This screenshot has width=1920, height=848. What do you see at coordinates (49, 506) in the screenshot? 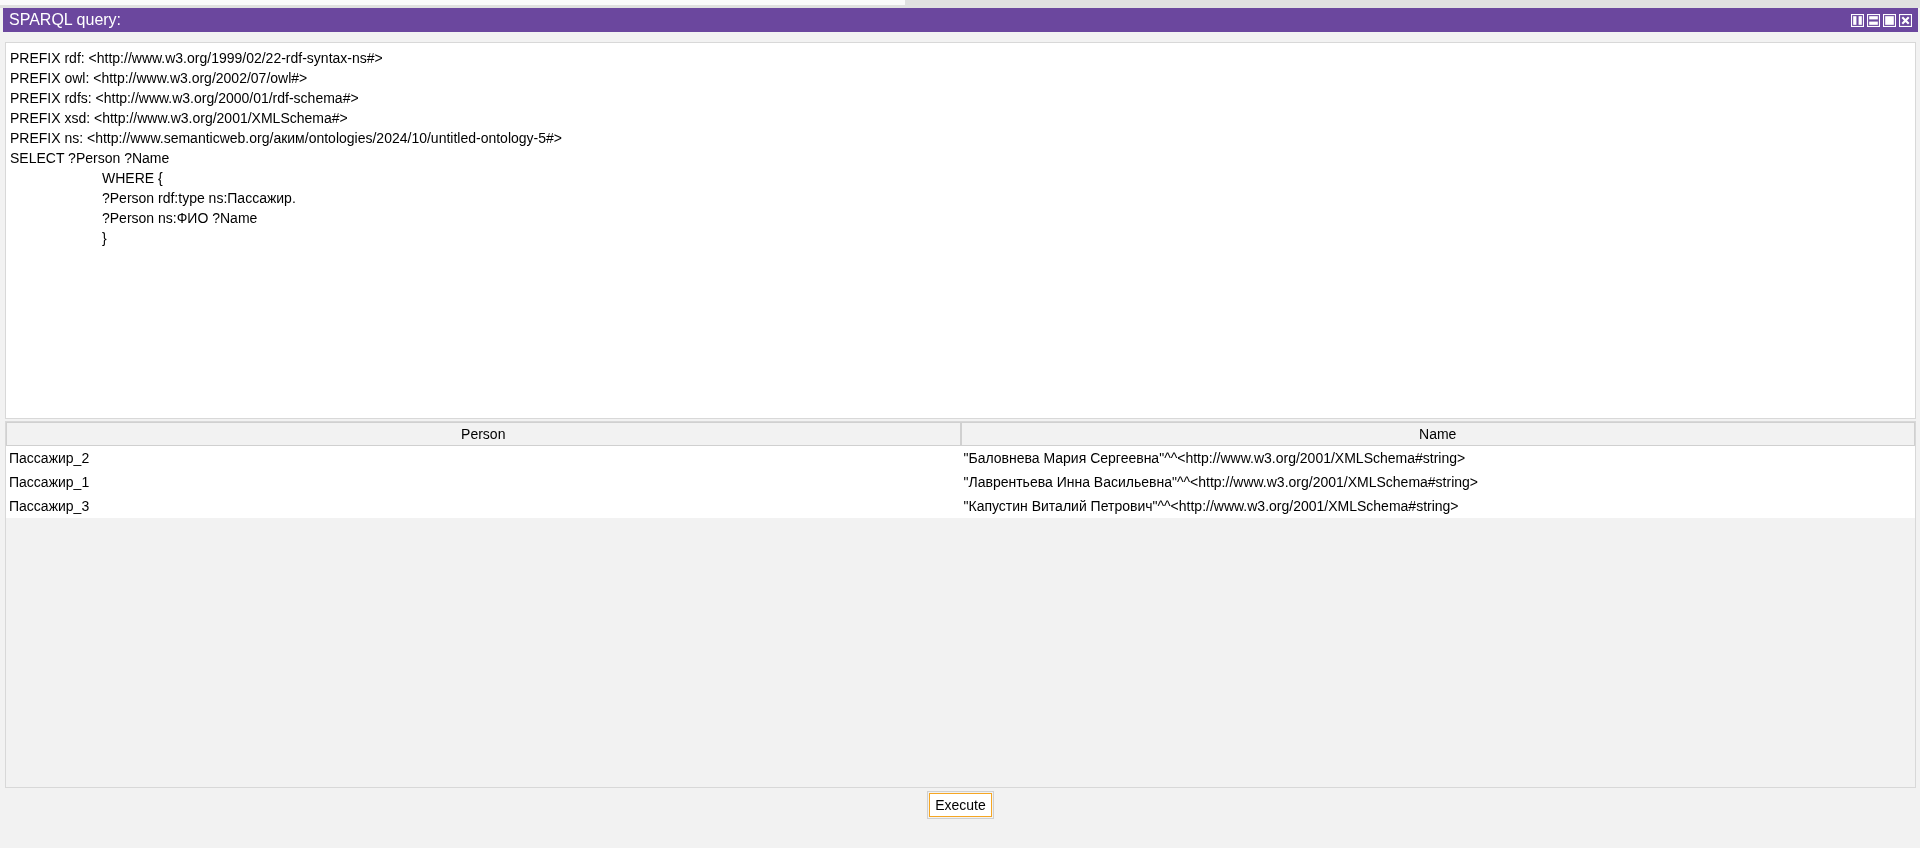
I see `table-cell-text: Пассажир_3` at bounding box center [49, 506].